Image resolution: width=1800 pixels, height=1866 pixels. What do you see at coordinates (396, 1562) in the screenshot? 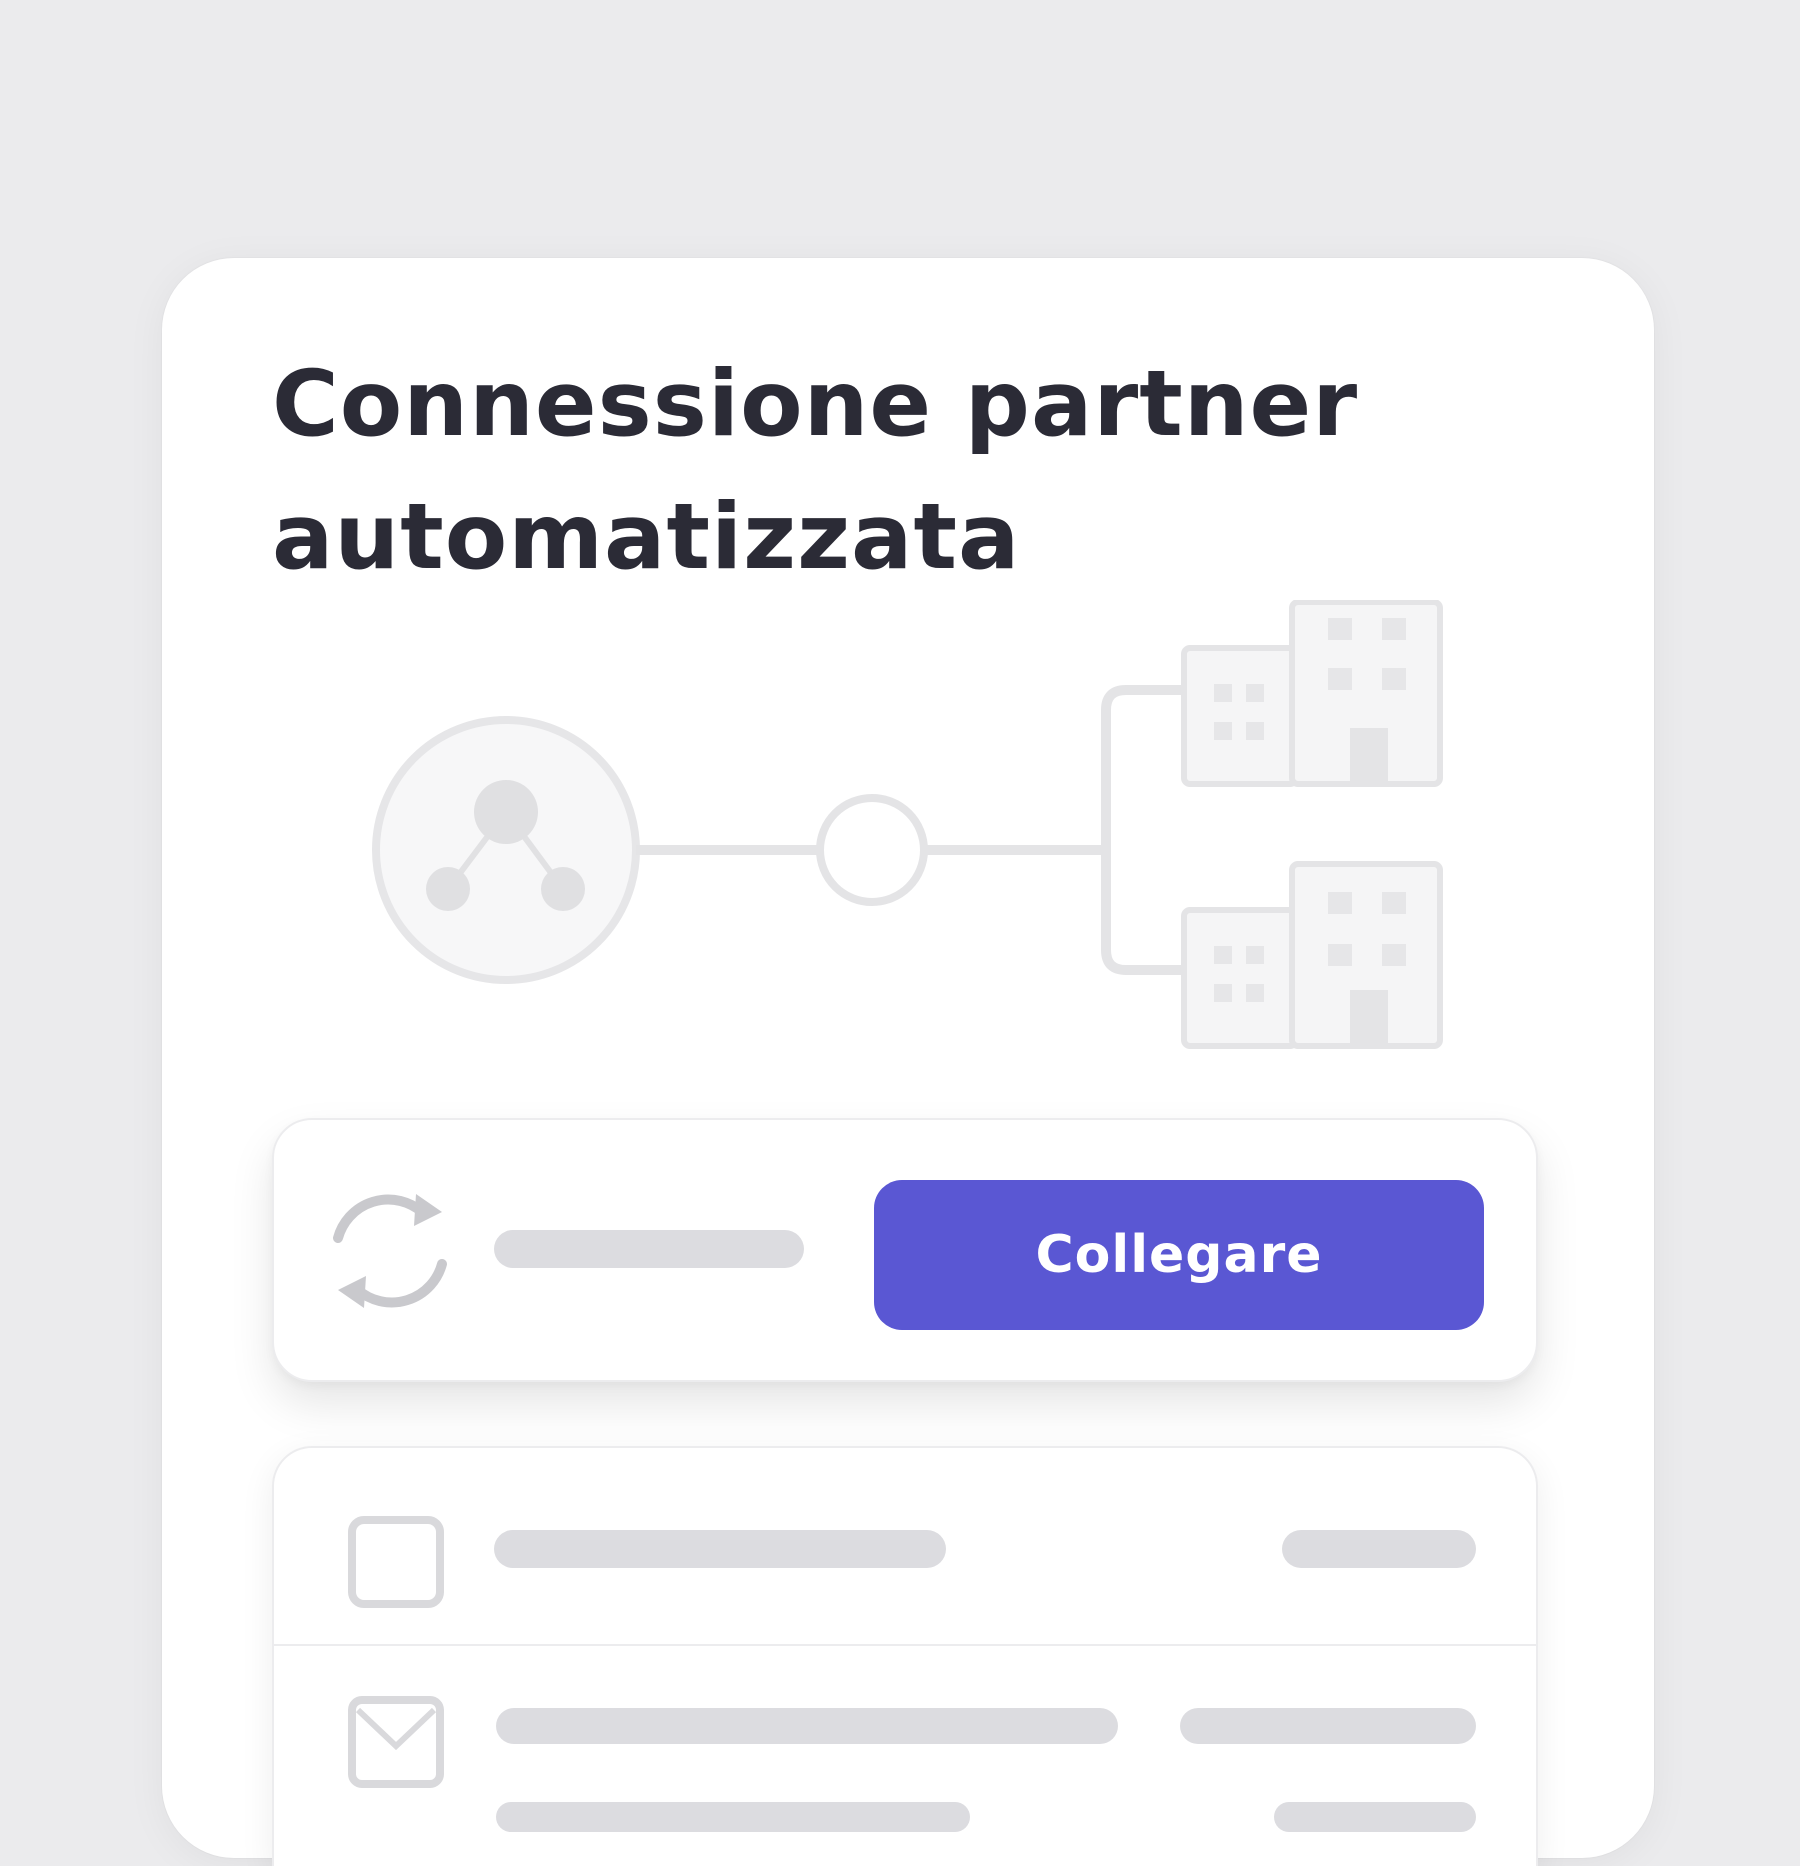
I see `checkbox-icon` at bounding box center [396, 1562].